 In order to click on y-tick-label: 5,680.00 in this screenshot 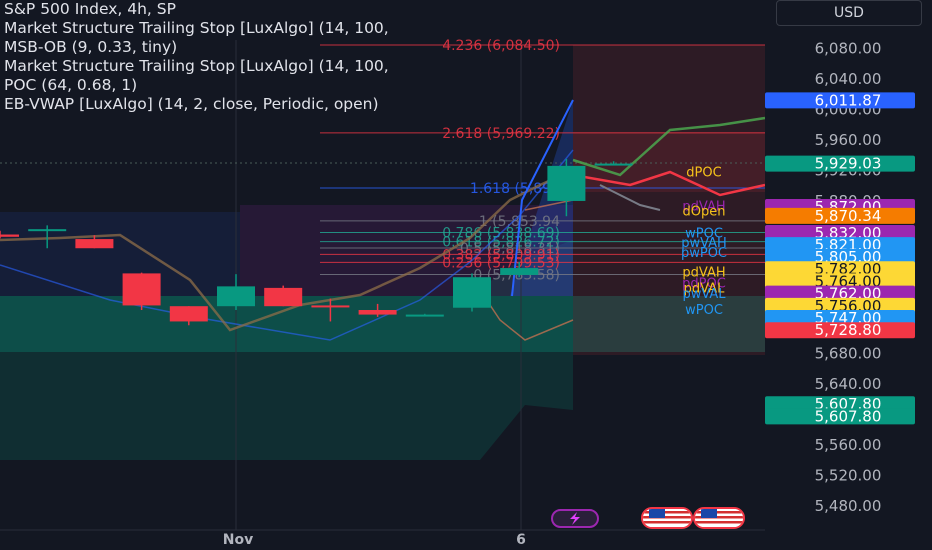, I will do `click(848, 353)`.